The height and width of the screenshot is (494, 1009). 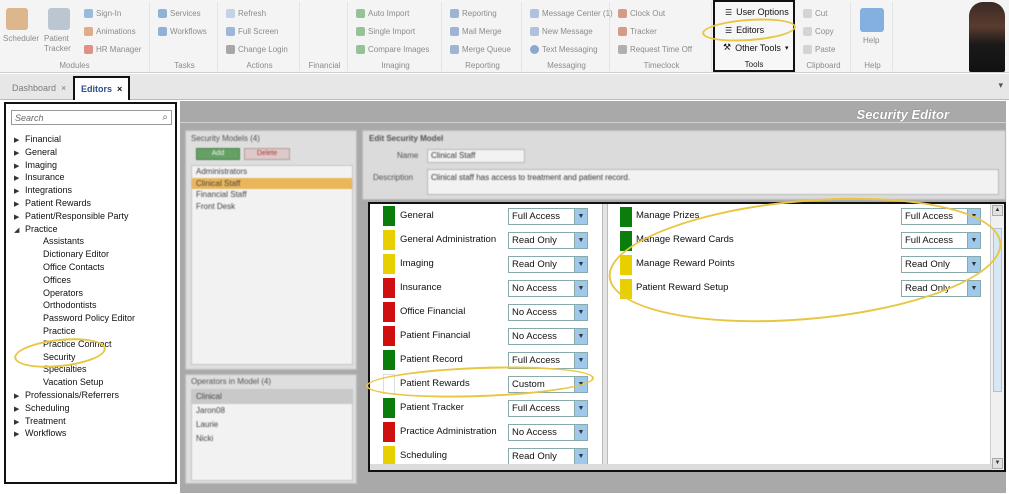 What do you see at coordinates (800, 240) in the screenshot?
I see `permission-row: Manage Reward Cards Full Access ▼` at bounding box center [800, 240].